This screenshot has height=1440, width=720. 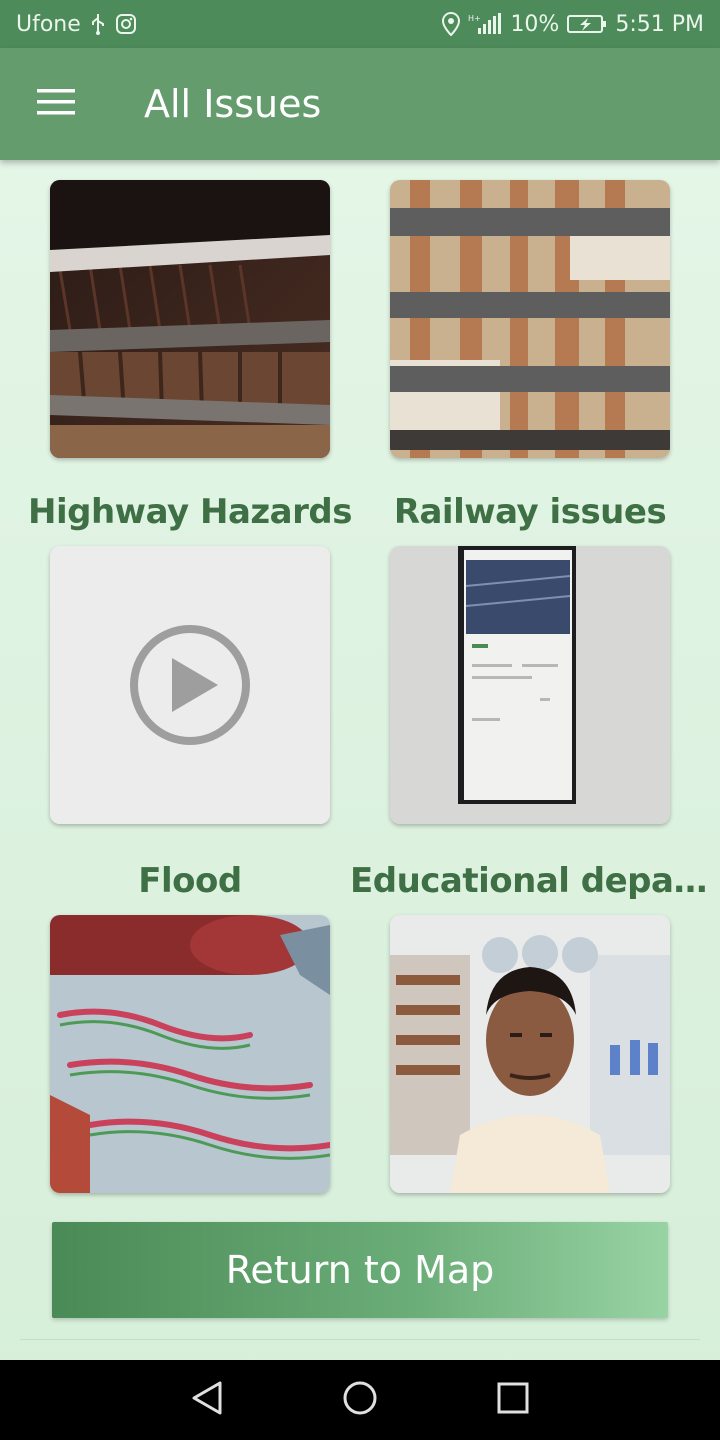 What do you see at coordinates (659, 24) in the screenshot?
I see `clock: 5:51 PM` at bounding box center [659, 24].